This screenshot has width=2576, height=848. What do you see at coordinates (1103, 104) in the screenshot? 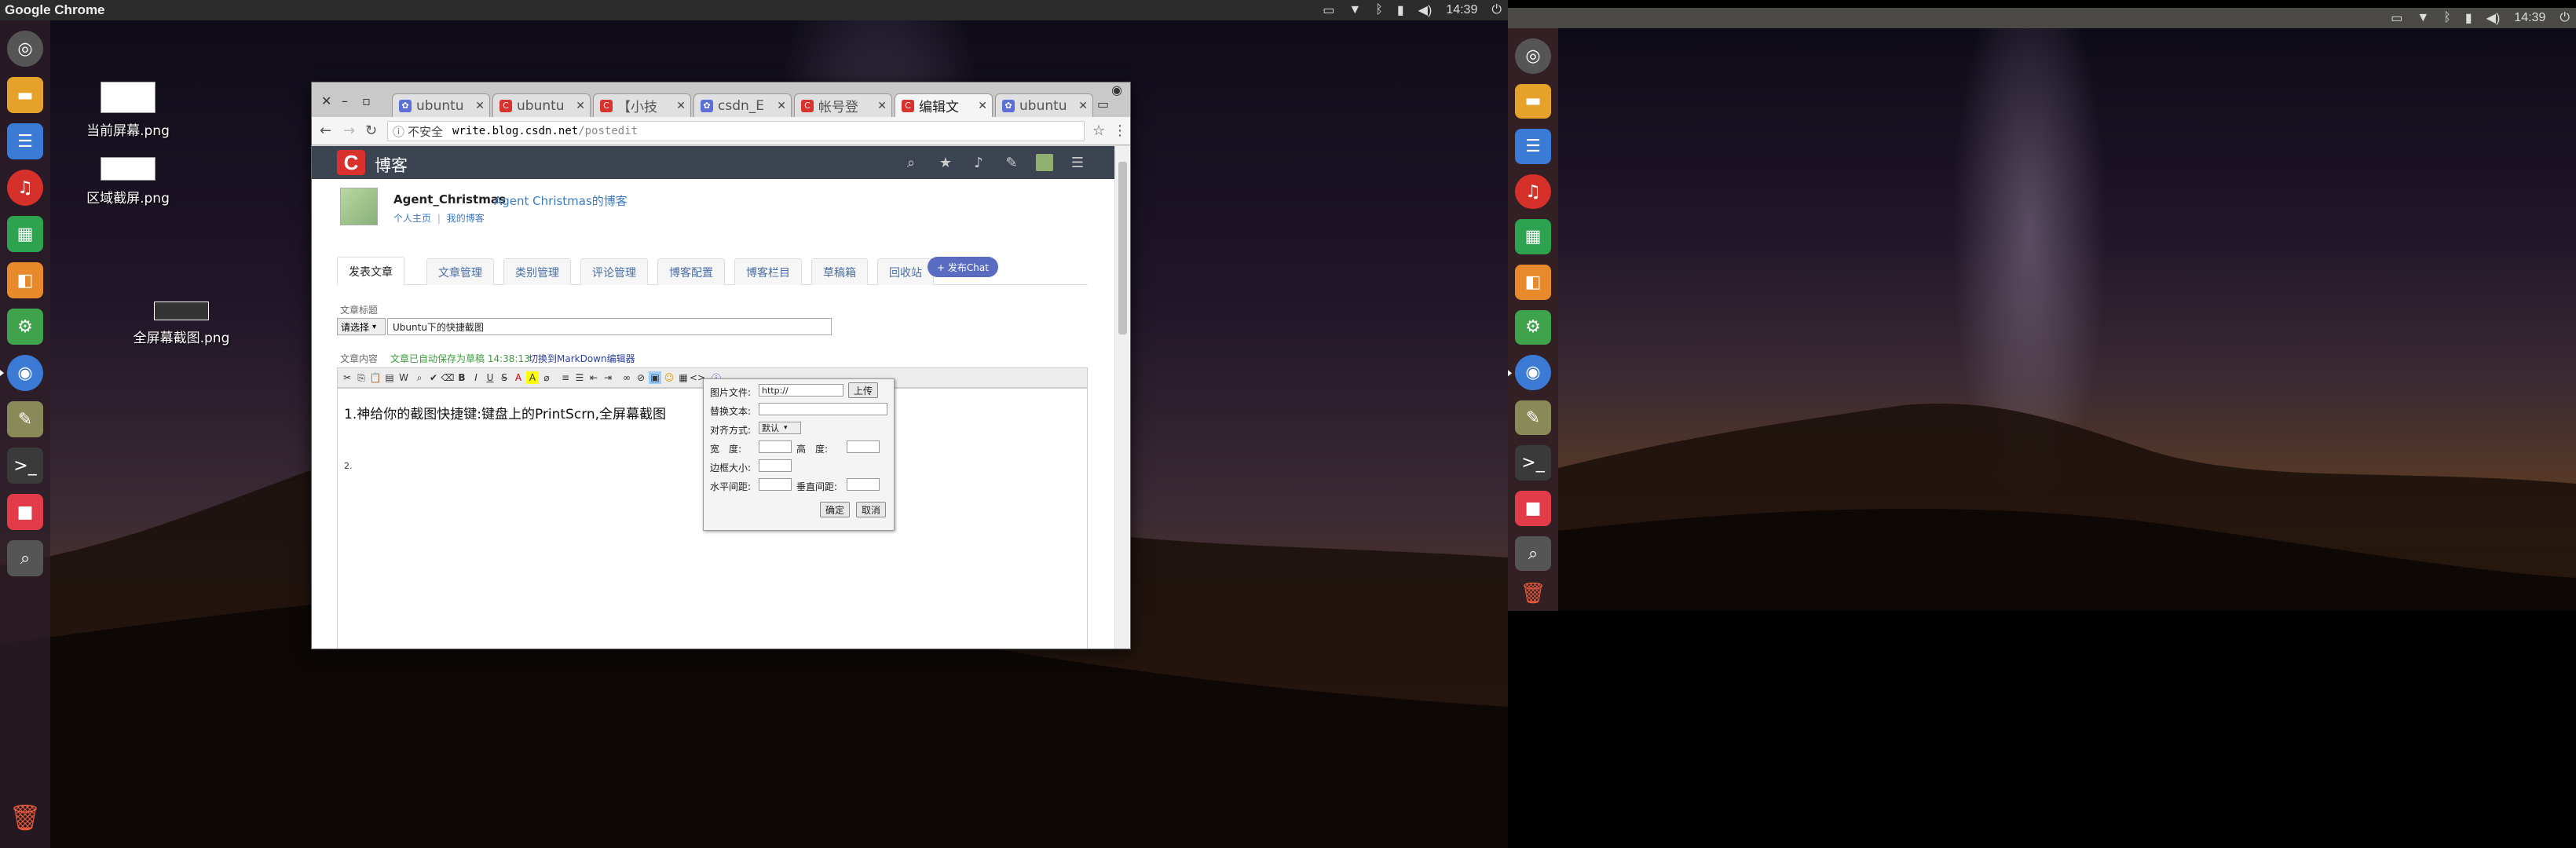
I see `new-tab-button: ▭` at bounding box center [1103, 104].